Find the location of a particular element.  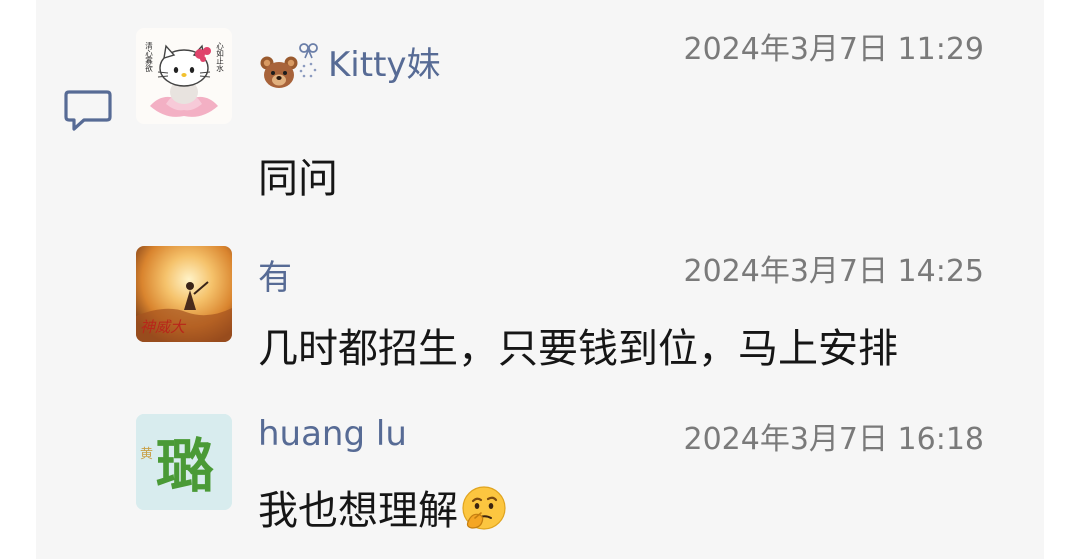

avatar: 神威大 is located at coordinates (184, 294).